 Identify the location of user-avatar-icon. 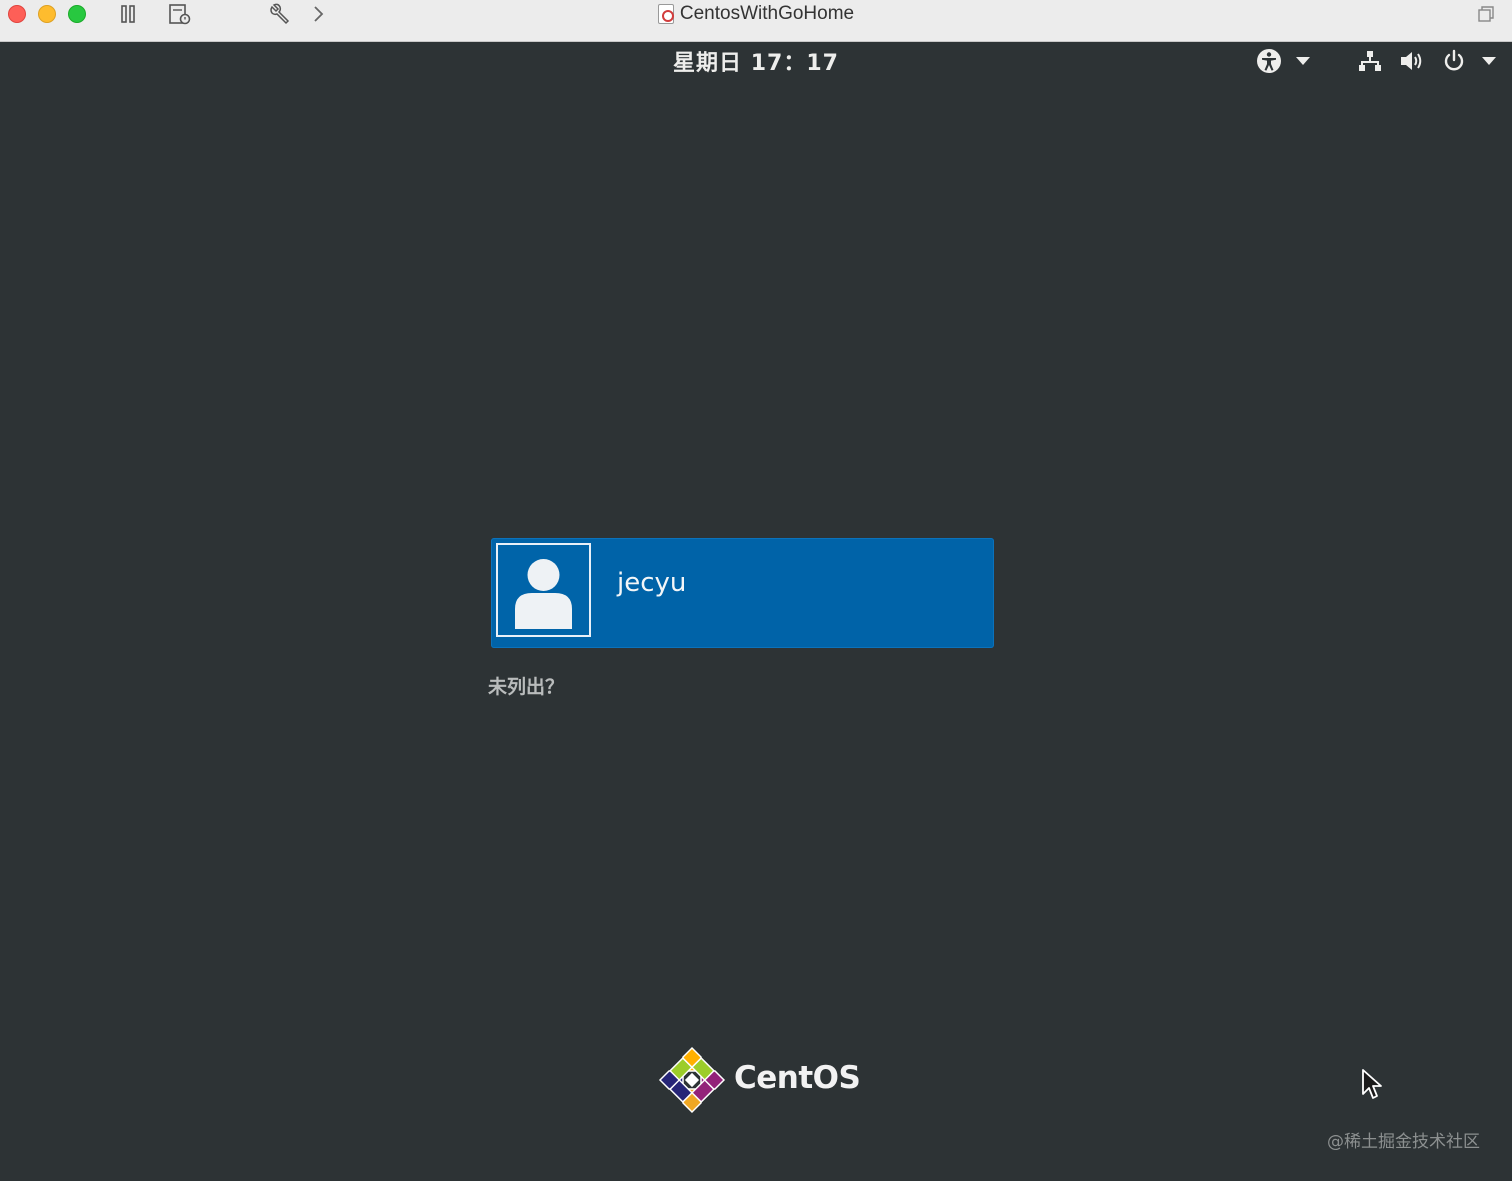
(543, 594).